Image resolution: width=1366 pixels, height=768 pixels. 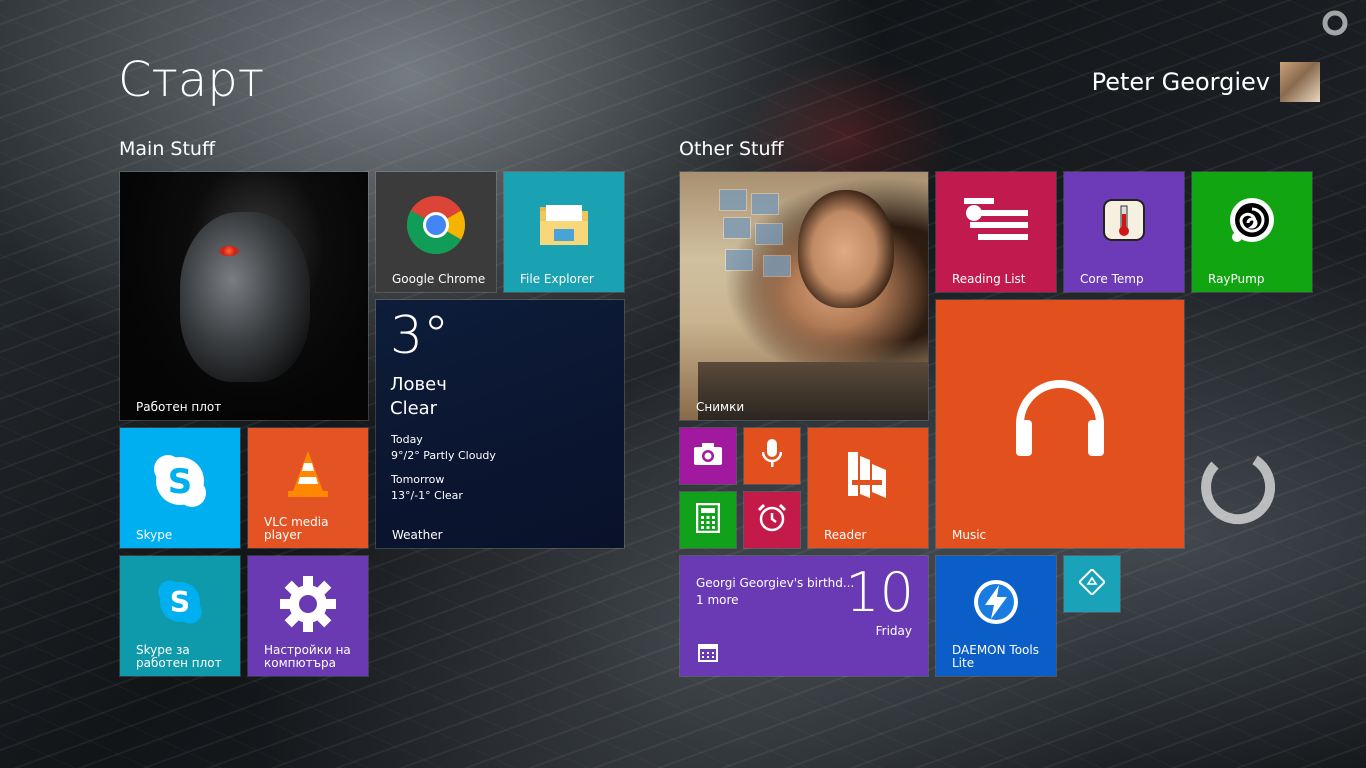 What do you see at coordinates (167, 149) in the screenshot?
I see `group-title-main: Main Stuff` at bounding box center [167, 149].